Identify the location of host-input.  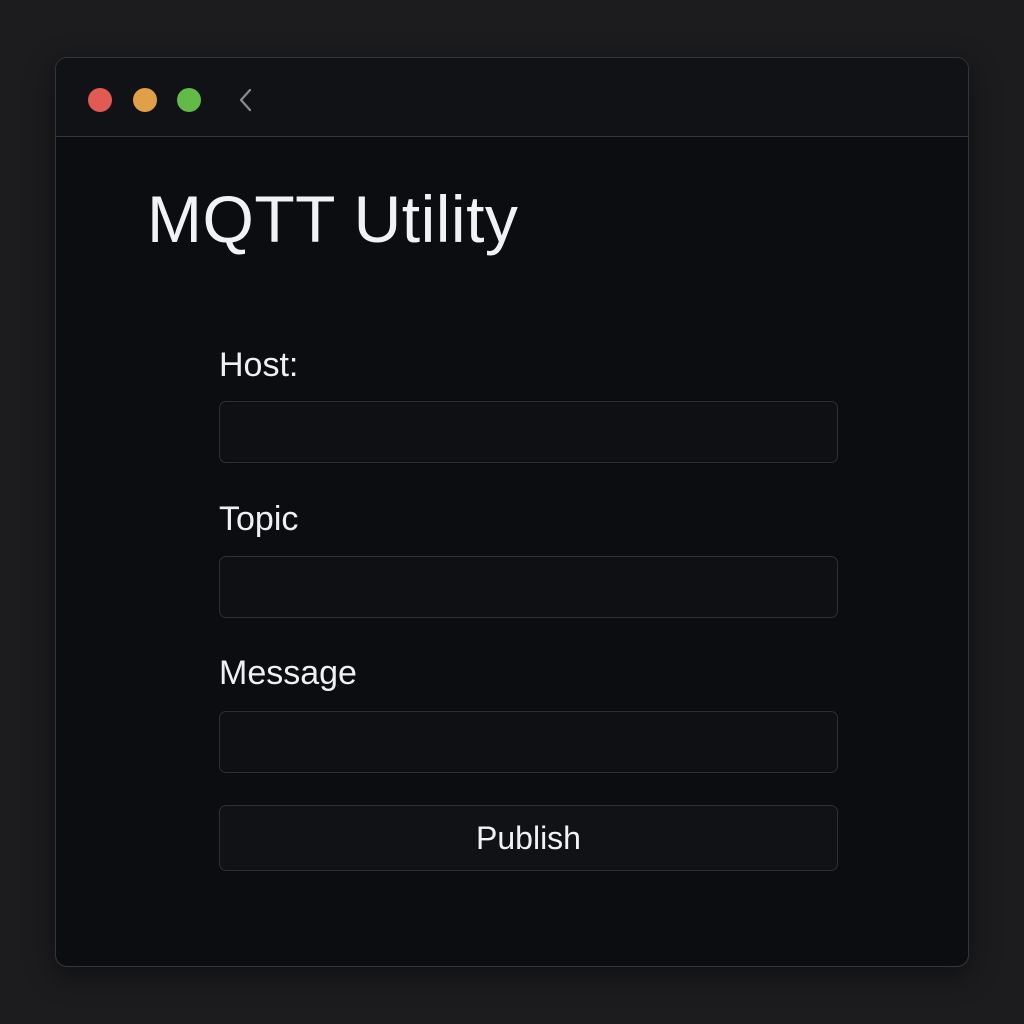
(528, 432).